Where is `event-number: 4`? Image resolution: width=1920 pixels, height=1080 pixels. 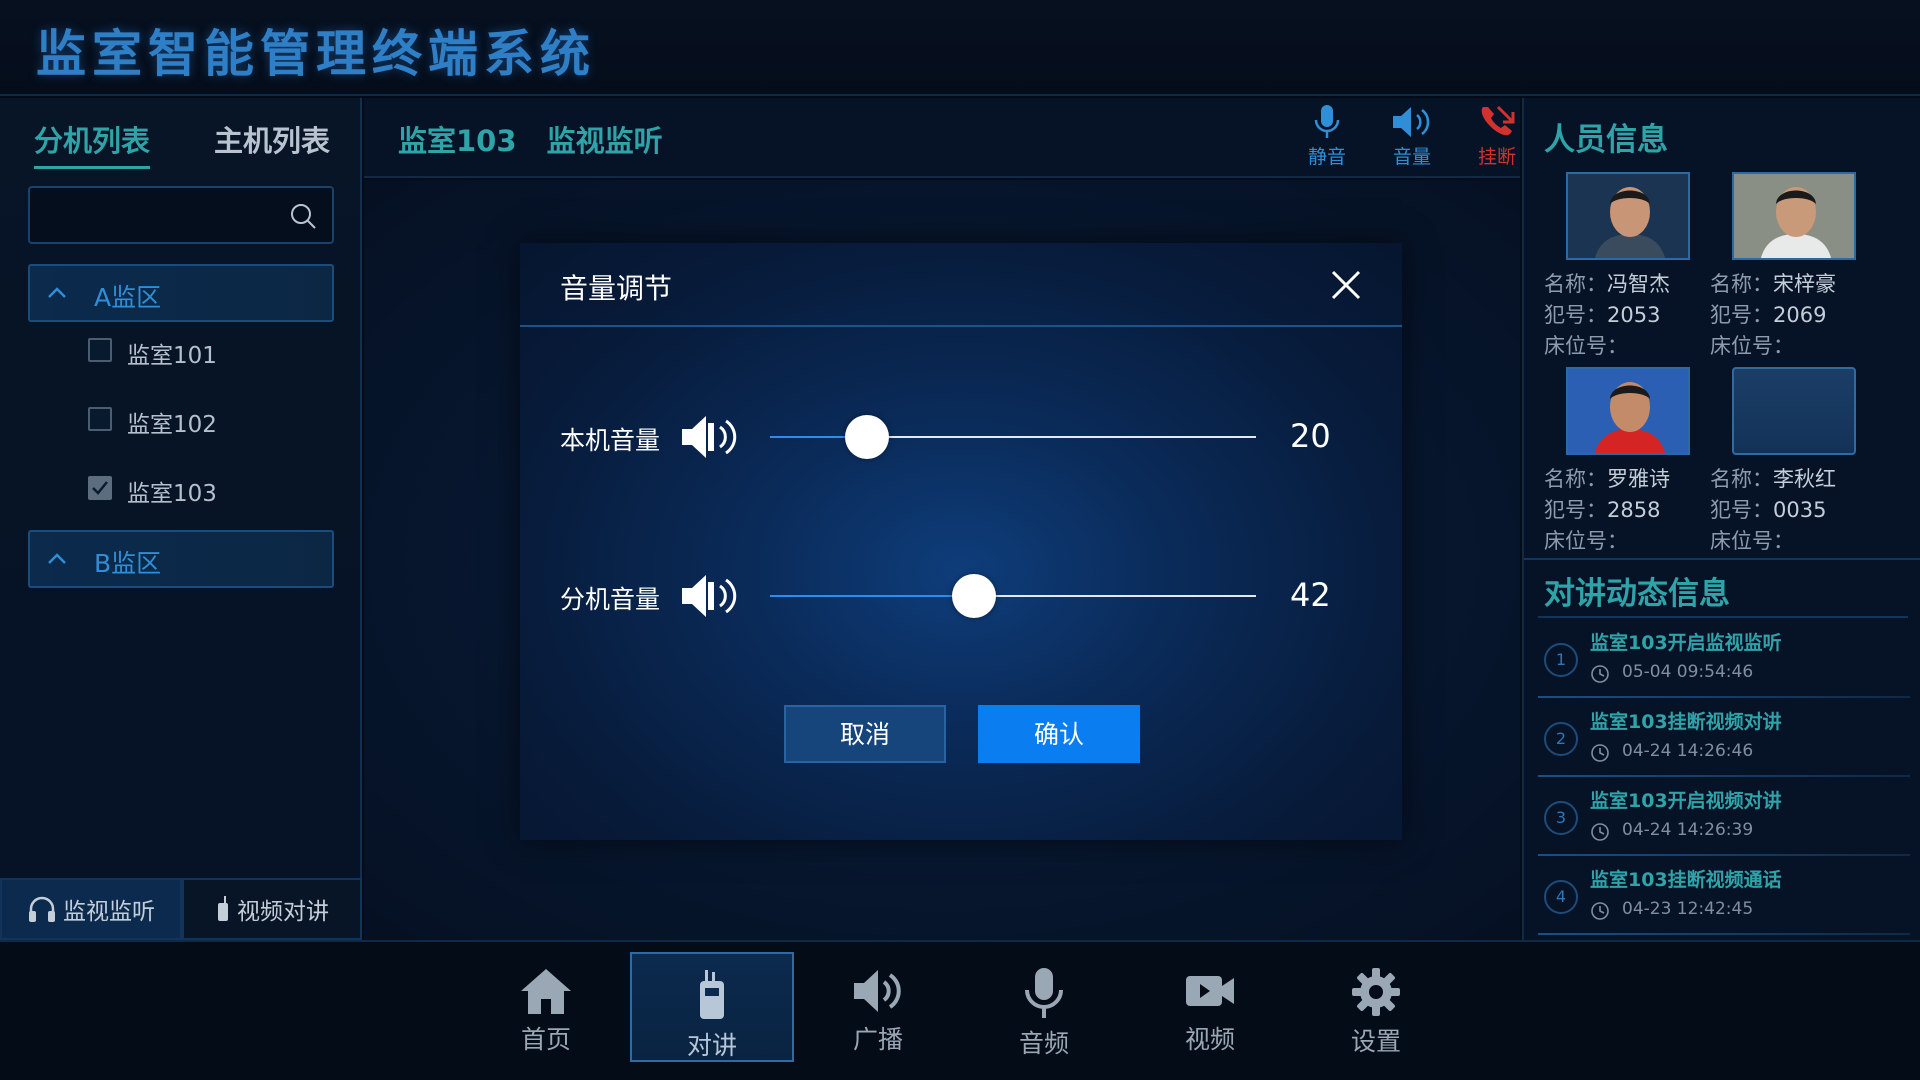 event-number: 4 is located at coordinates (1561, 897).